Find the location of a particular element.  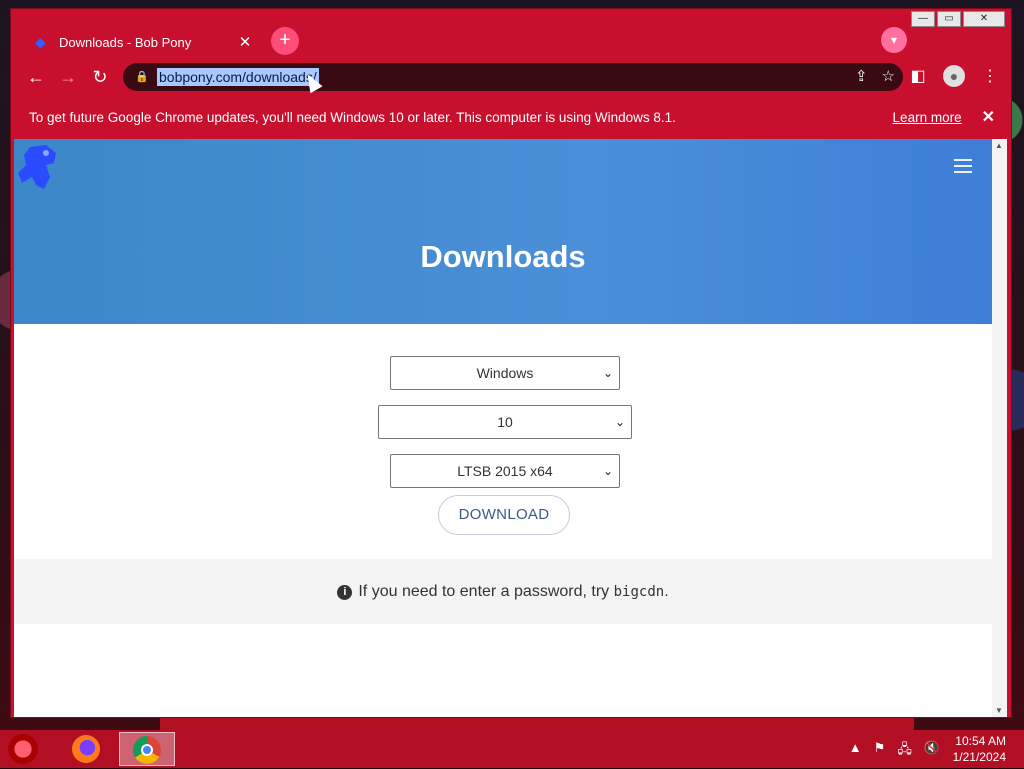

chrome-icon is located at coordinates (147, 750).